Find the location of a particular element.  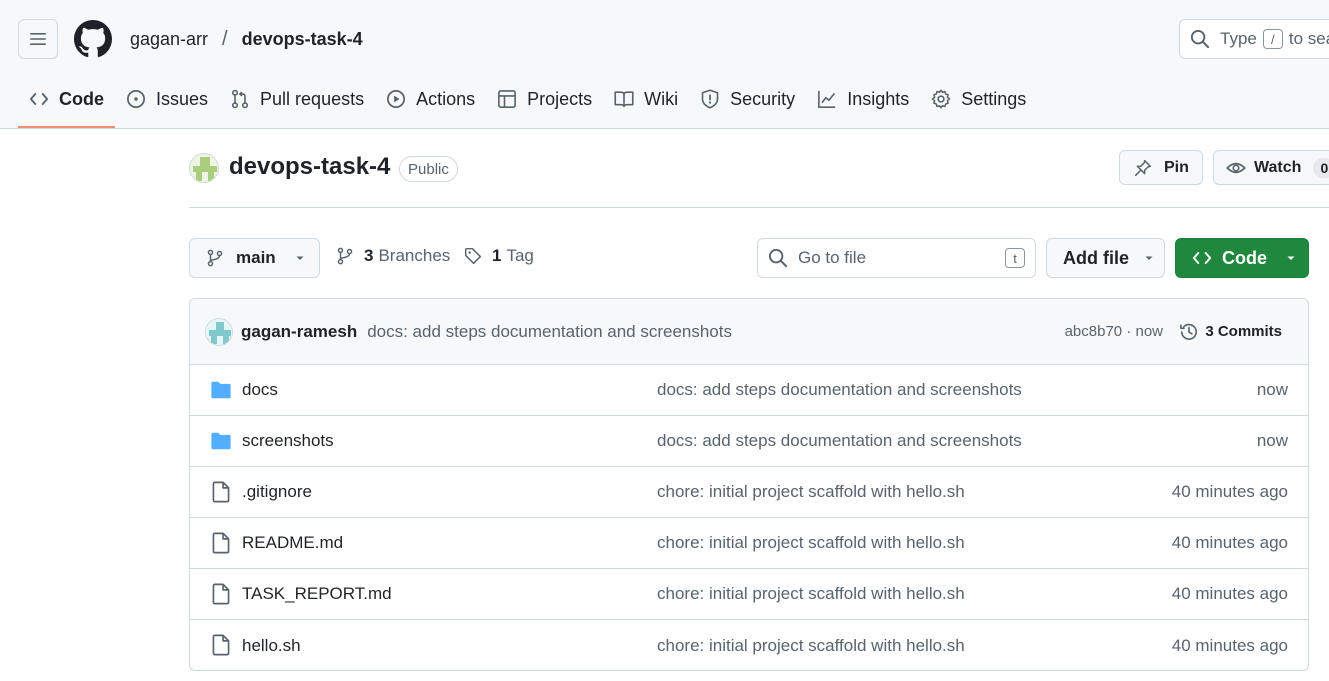

tags-count: 1 is located at coordinates (497, 255).